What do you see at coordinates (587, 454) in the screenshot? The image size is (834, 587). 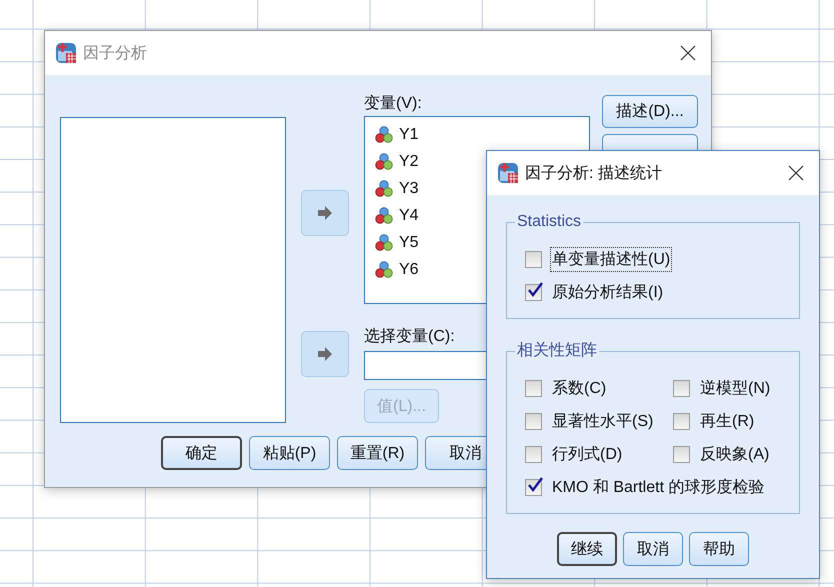 I see `checkbox-label: 行列式(D)` at bounding box center [587, 454].